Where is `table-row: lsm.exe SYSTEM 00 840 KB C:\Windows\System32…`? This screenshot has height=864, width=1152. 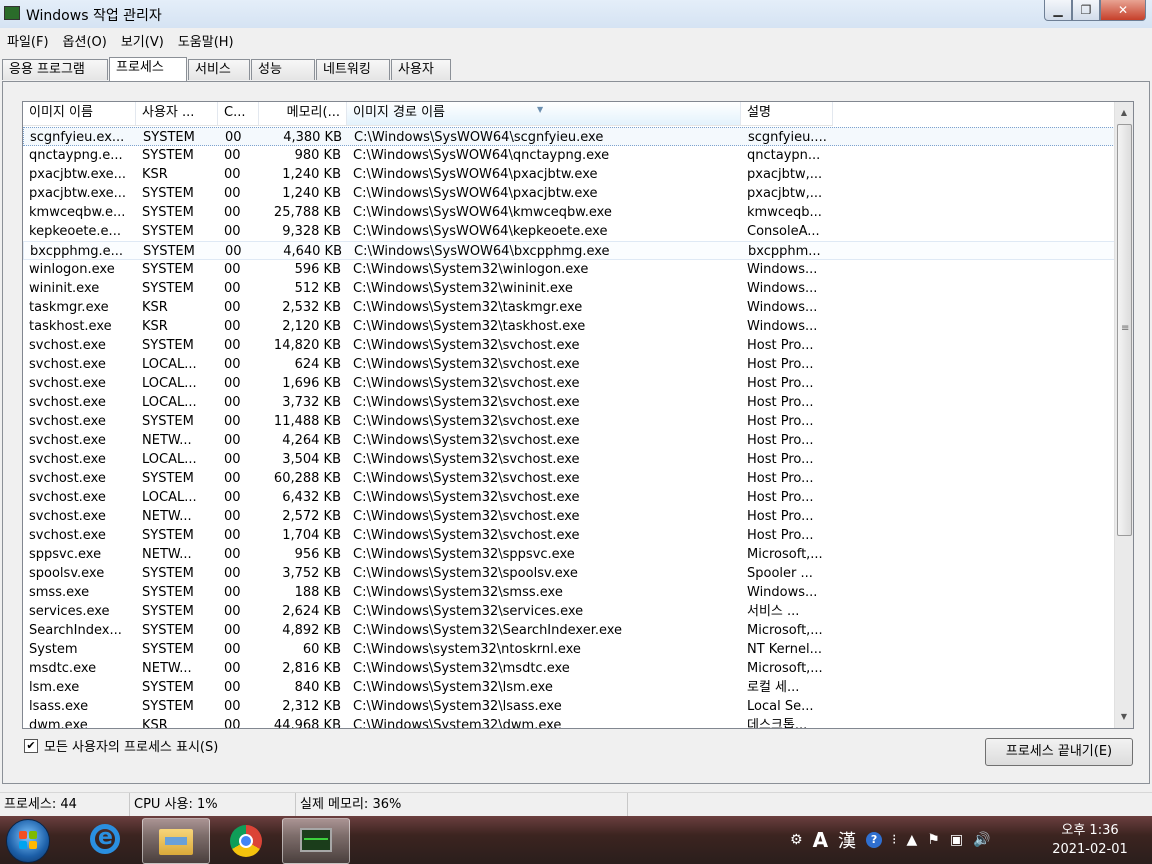 table-row: lsm.exe SYSTEM 00 840 KB C:\Windows\System32… is located at coordinates (569, 687).